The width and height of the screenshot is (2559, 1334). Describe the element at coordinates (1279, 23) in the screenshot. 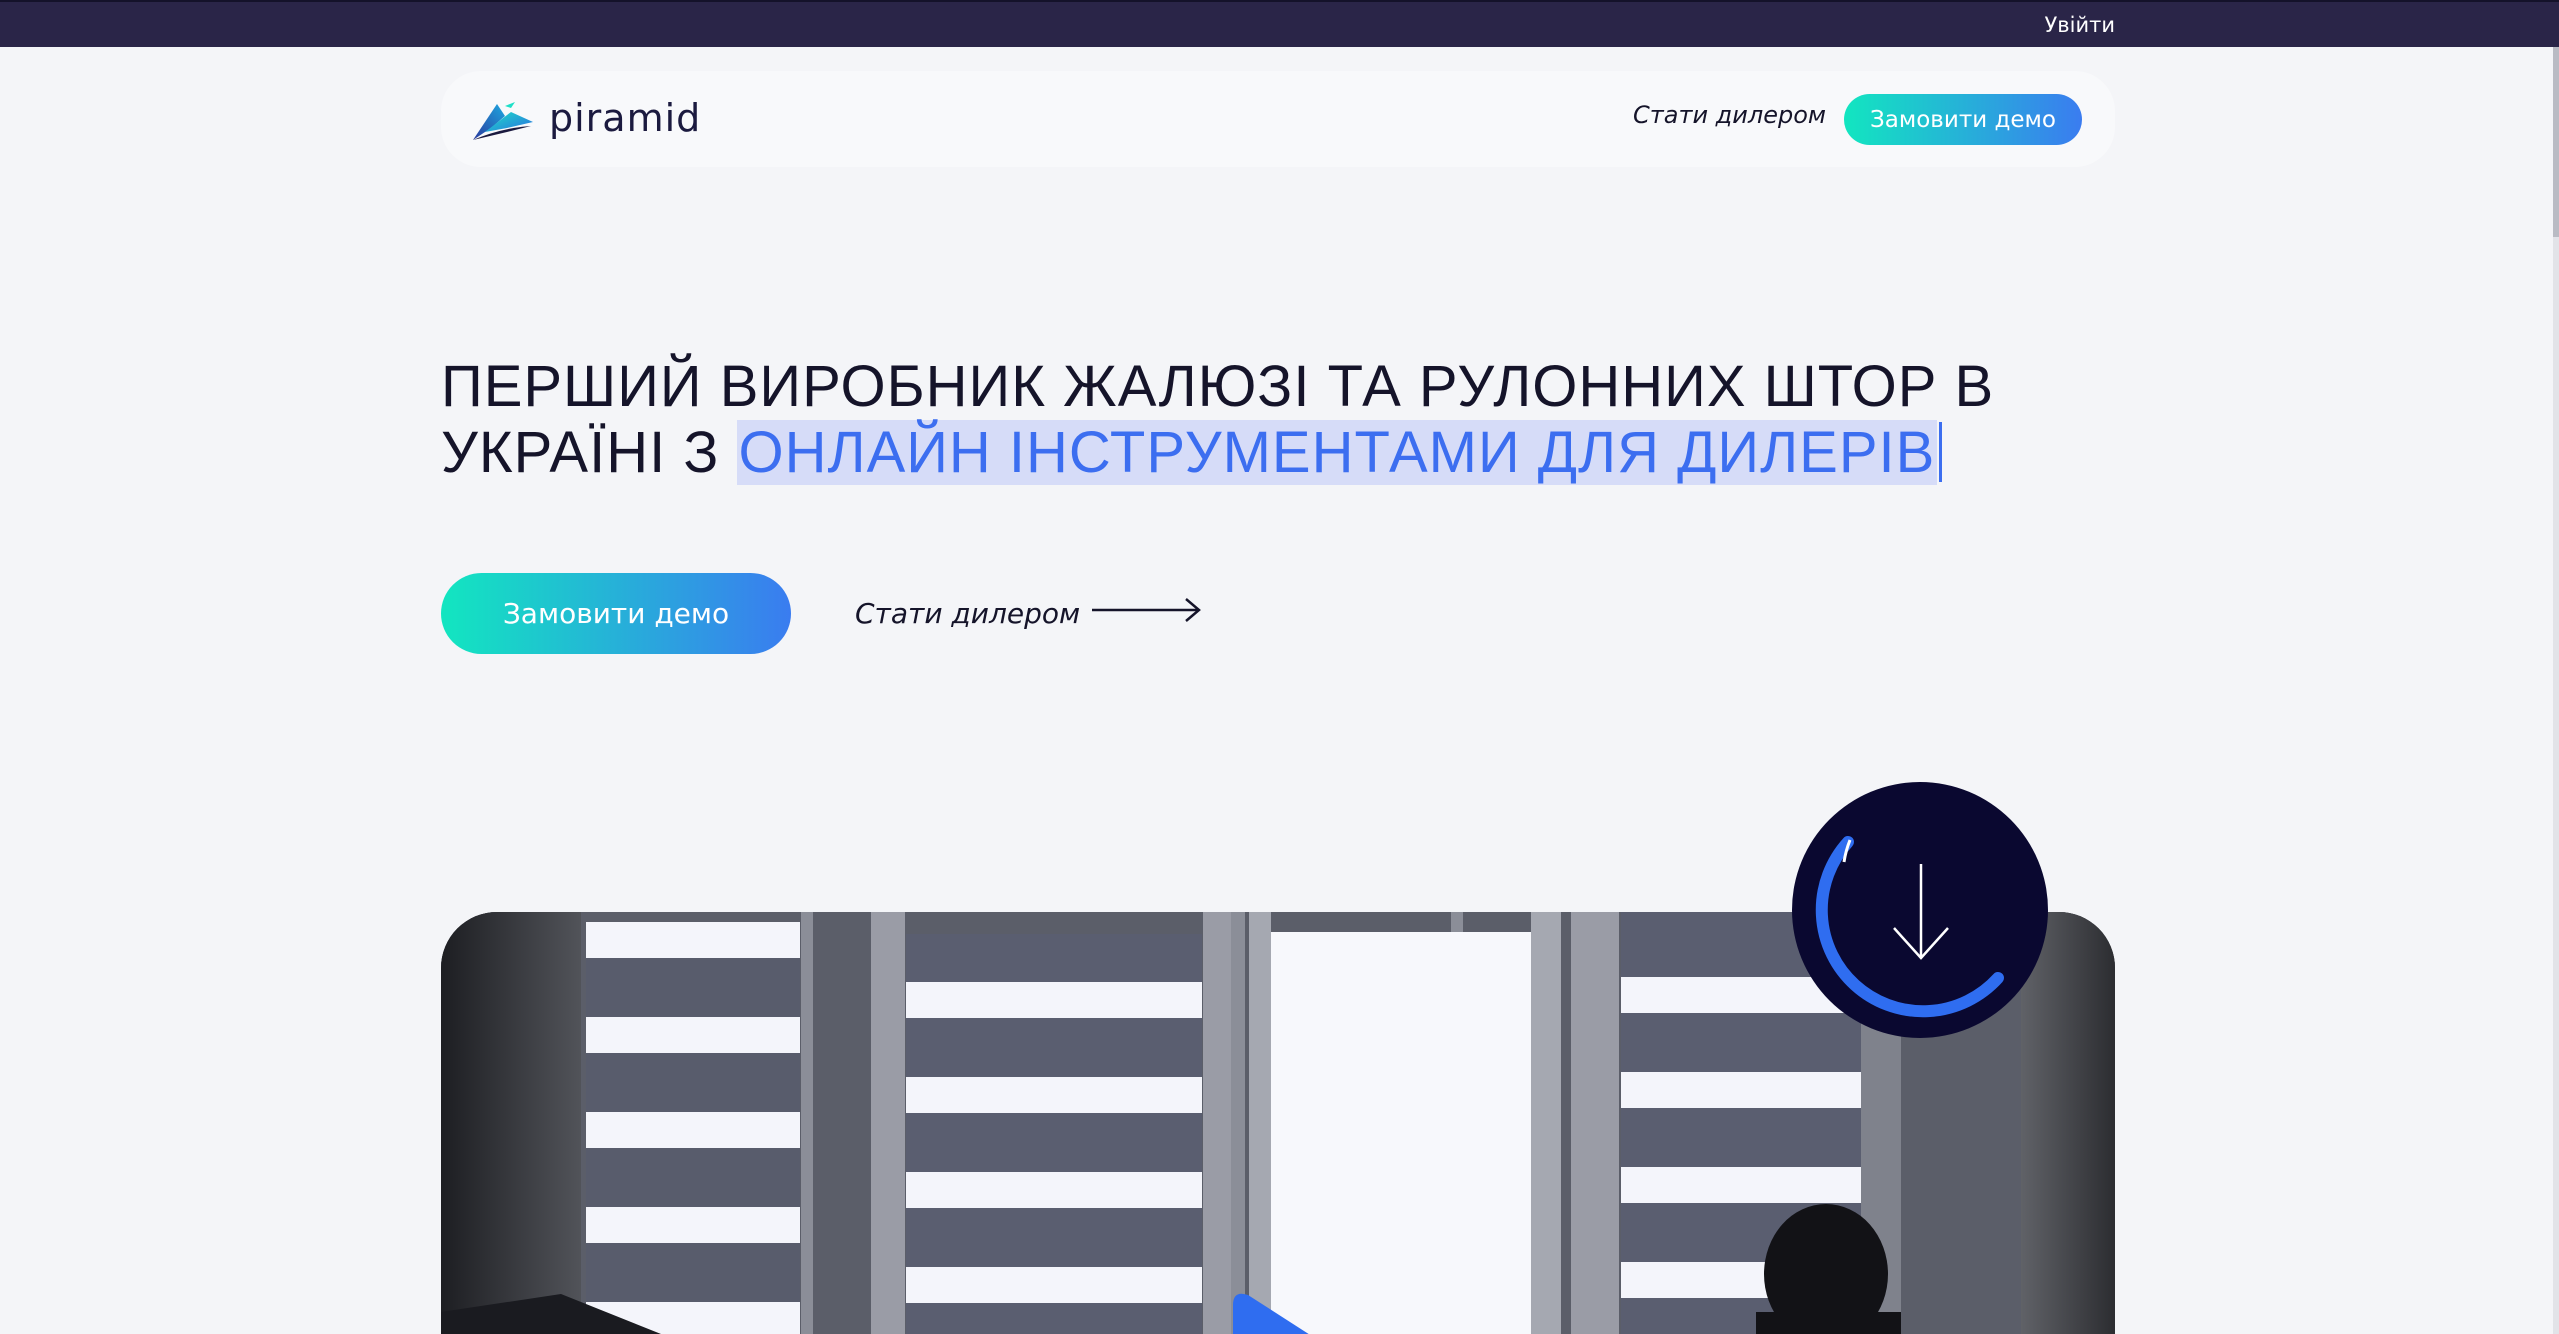

I see `top-bar: Увійти` at that location.